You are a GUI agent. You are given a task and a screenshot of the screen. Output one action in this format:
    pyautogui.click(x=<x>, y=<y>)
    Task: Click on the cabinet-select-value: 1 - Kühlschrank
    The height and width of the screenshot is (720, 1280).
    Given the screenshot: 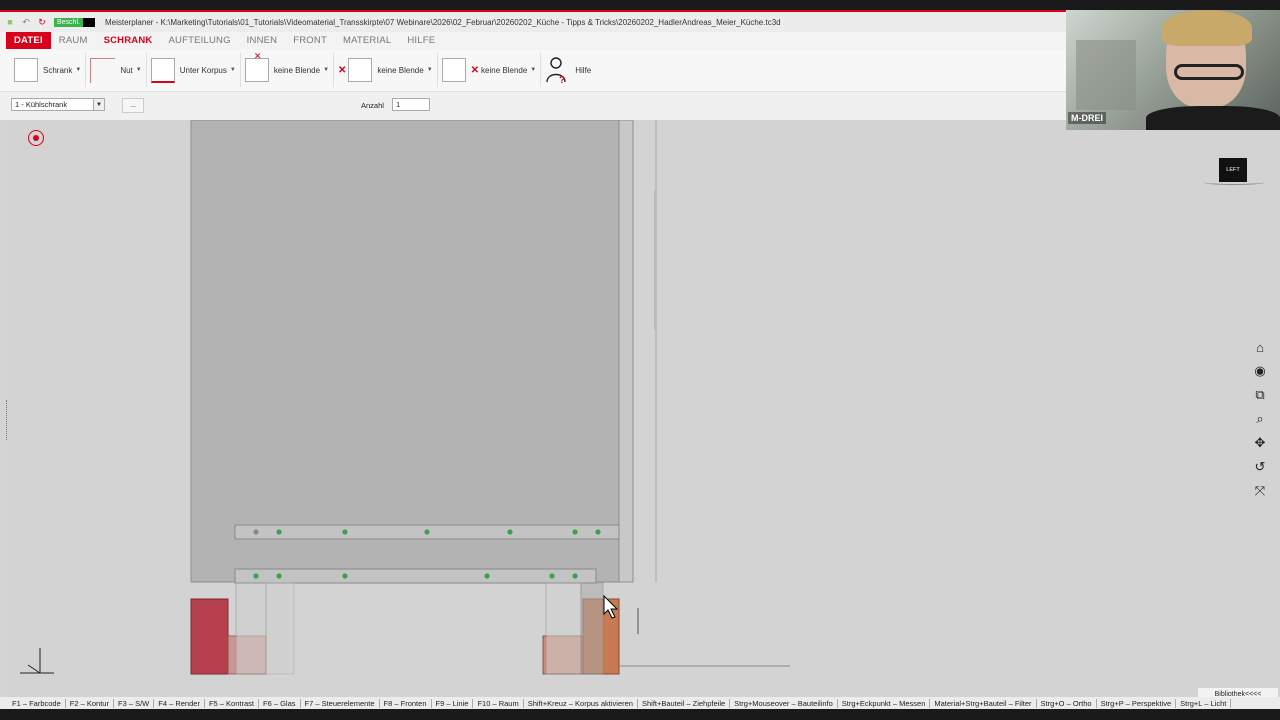 What is the action you would take?
    pyautogui.click(x=41, y=104)
    